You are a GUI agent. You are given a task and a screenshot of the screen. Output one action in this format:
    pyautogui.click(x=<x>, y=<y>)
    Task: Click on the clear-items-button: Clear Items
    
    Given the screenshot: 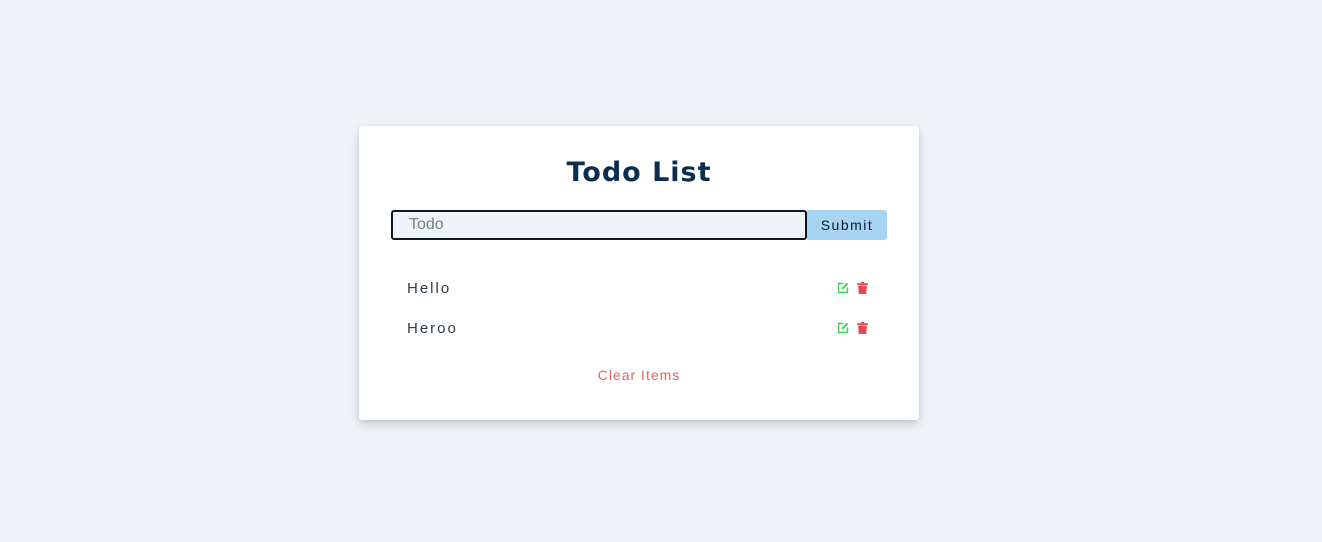 What is the action you would take?
    pyautogui.click(x=639, y=375)
    